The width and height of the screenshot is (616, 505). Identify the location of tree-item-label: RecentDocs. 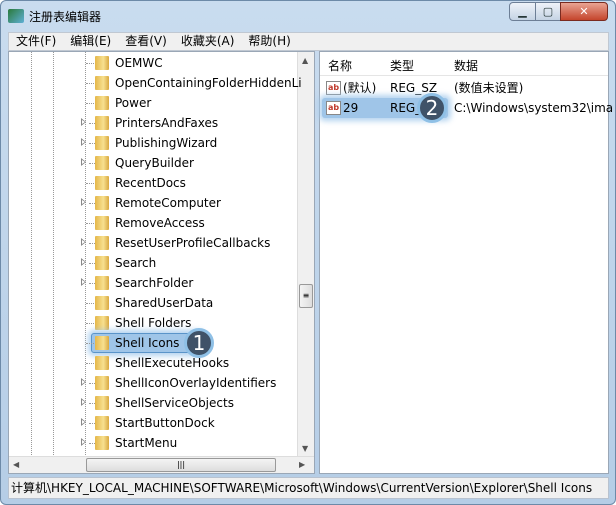
(150, 183).